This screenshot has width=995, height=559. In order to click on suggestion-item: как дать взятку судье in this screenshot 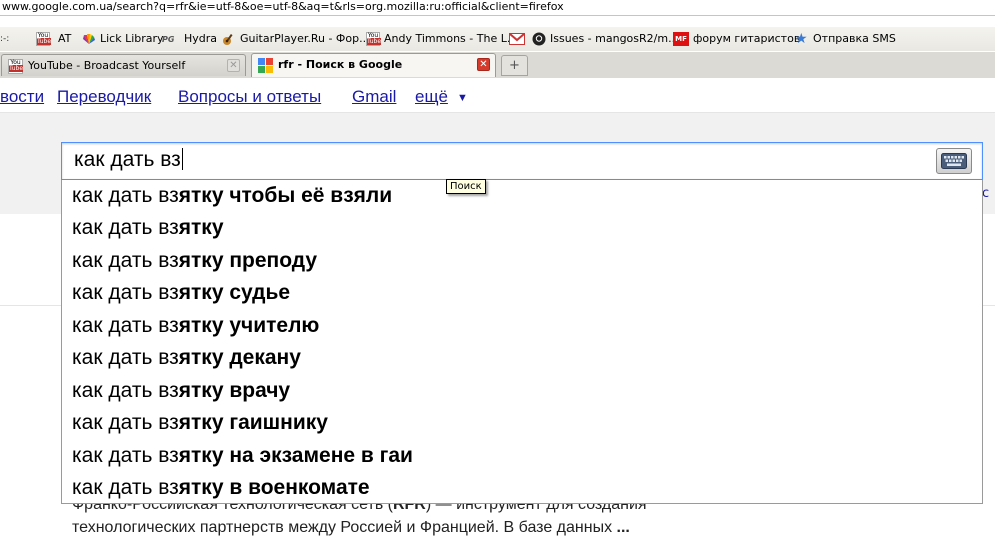, I will do `click(181, 293)`.